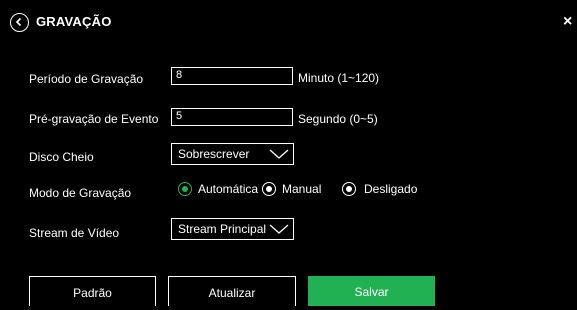  What do you see at coordinates (214, 154) in the screenshot?
I see `disk-full-value: Sobrescrever` at bounding box center [214, 154].